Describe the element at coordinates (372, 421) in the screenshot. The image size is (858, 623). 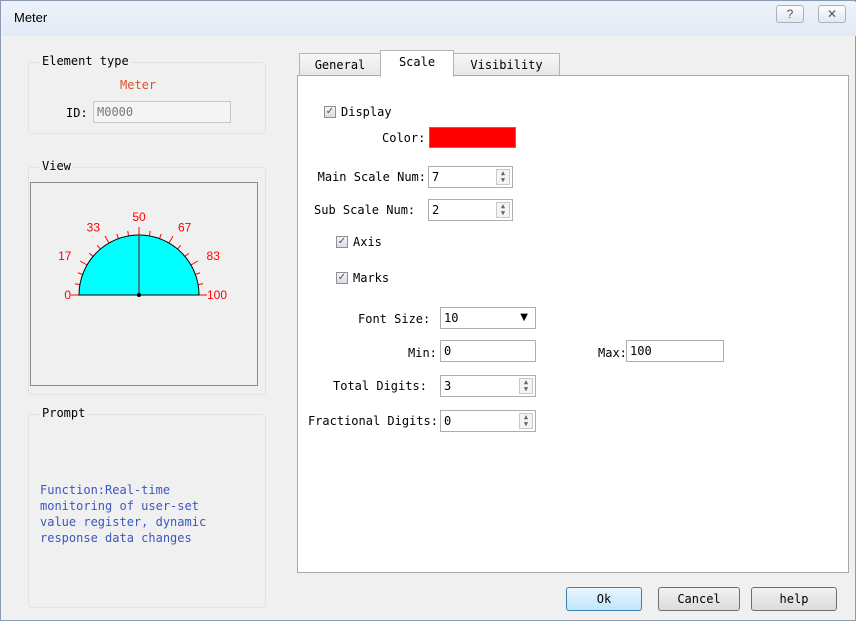
I see `fractional-digits-label: Fractional Digits:` at that location.